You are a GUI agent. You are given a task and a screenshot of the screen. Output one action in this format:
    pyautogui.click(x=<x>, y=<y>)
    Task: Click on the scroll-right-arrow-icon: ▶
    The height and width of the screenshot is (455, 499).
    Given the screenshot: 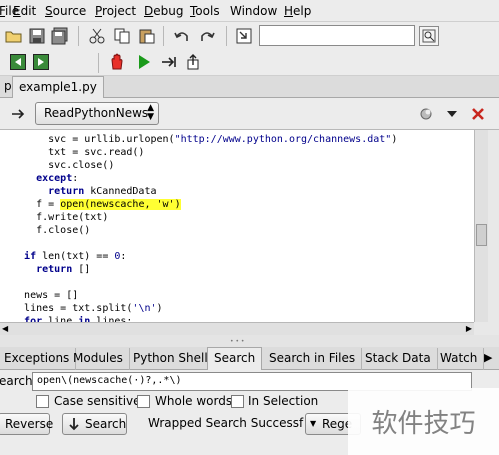 What is the action you would take?
    pyautogui.click(x=469, y=328)
    